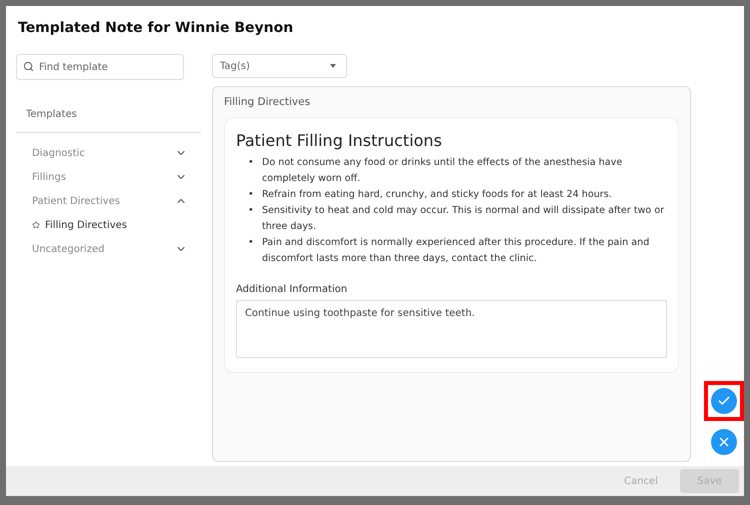  I want to click on caret-icon, so click(333, 66).